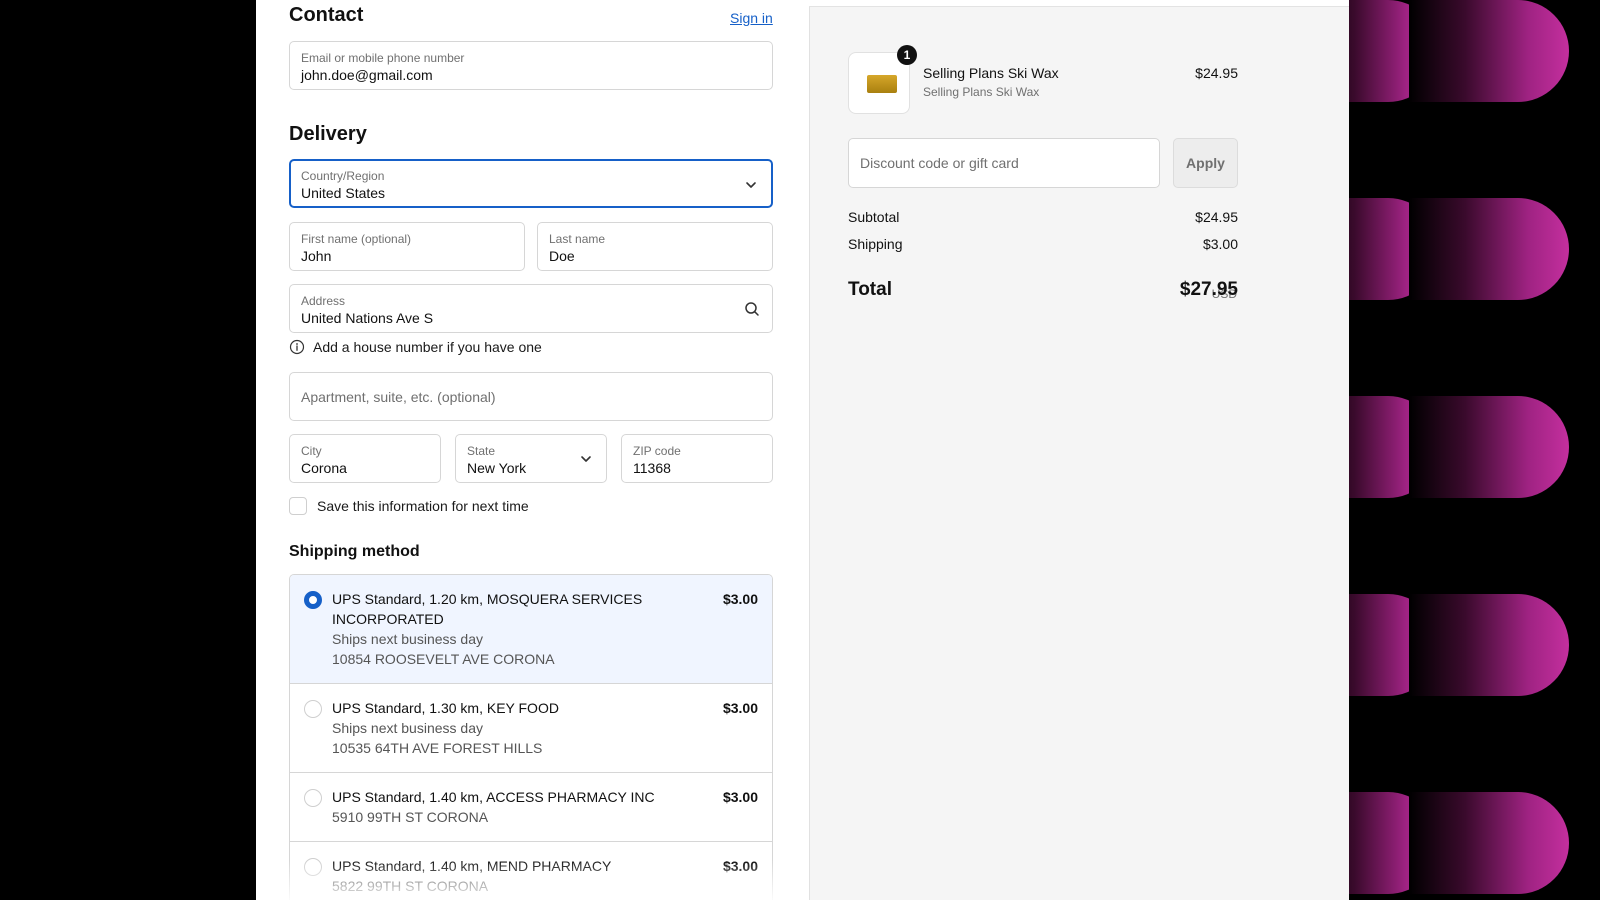 The image size is (1600, 900). Describe the element at coordinates (531, 396) in the screenshot. I see `apartment-field: Apartment, suite, etc. (optional)` at that location.